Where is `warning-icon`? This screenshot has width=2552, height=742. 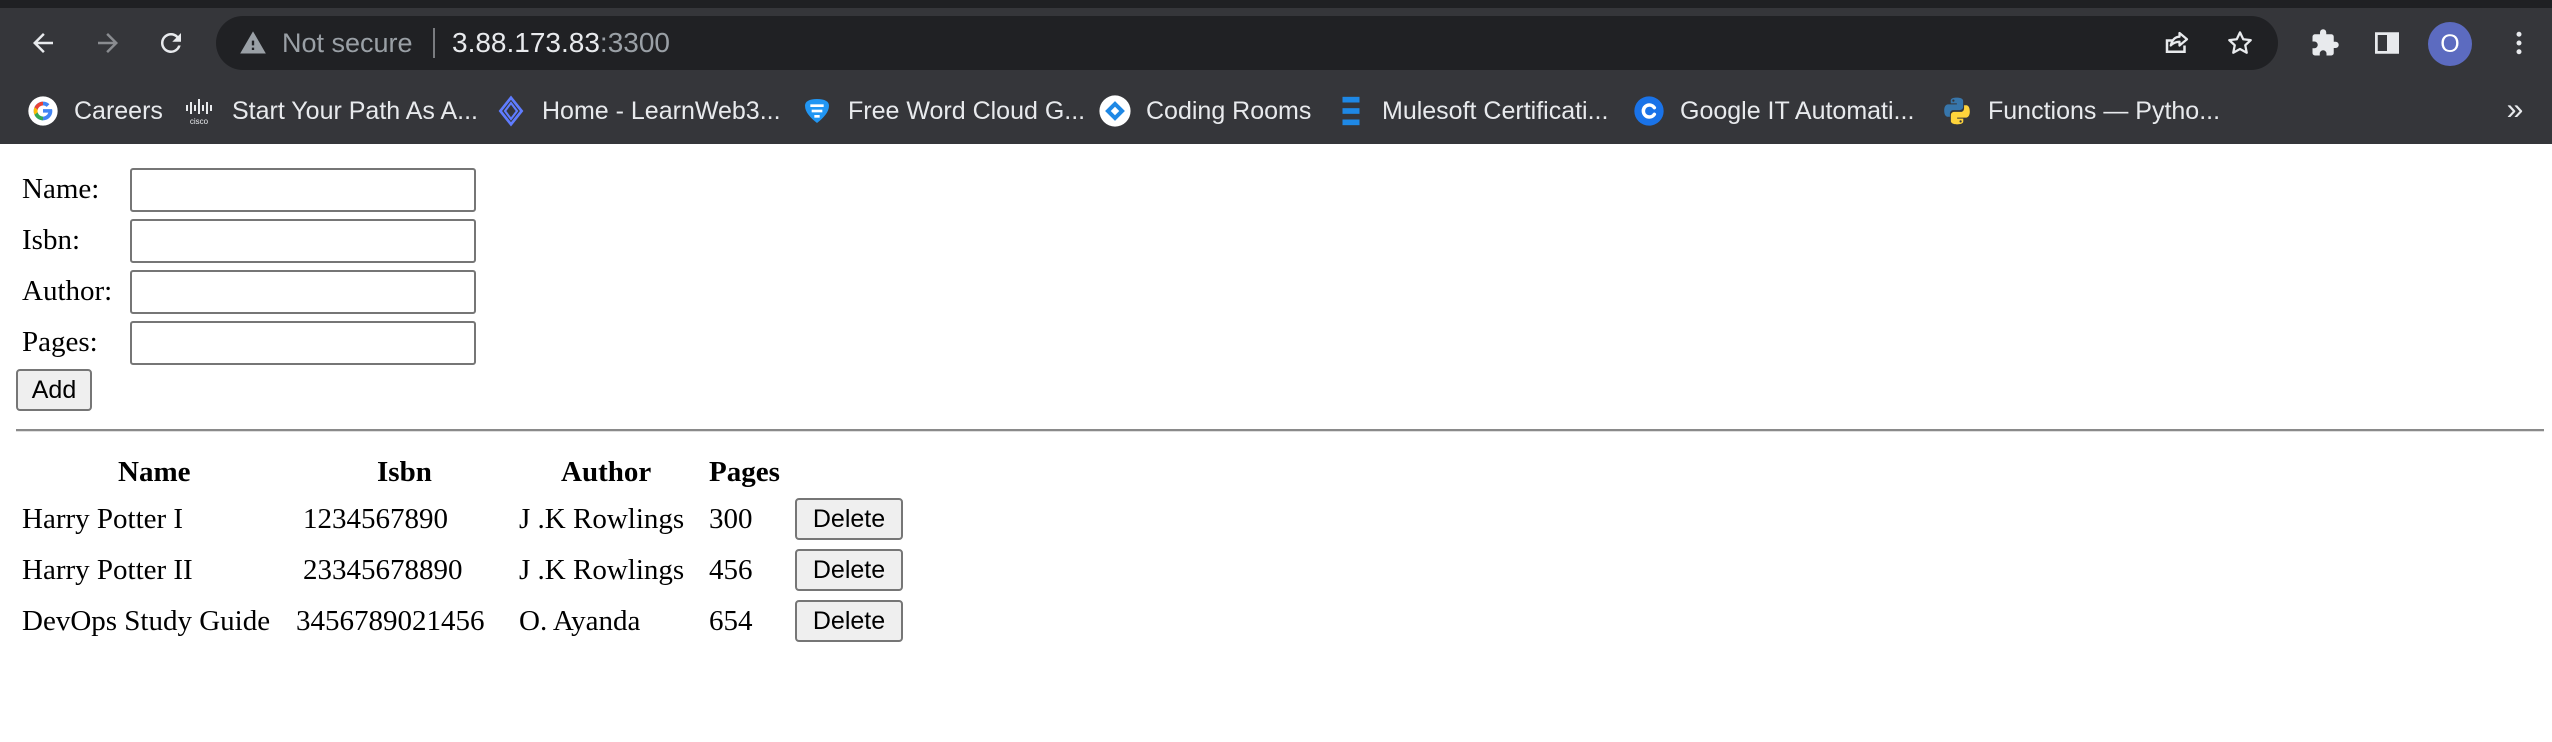 warning-icon is located at coordinates (253, 43).